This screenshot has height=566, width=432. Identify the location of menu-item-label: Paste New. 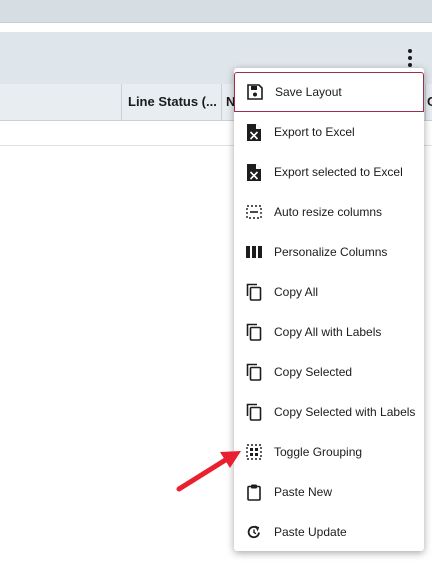
(303, 492).